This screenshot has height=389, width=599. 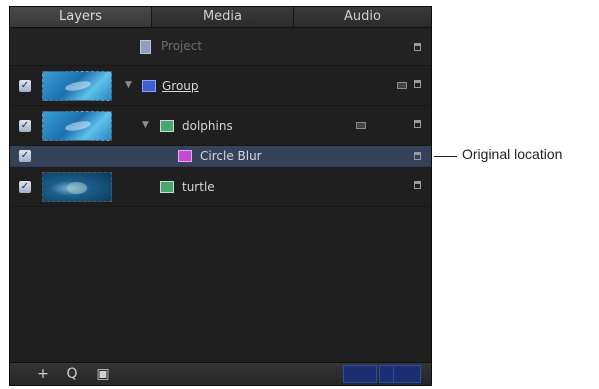 What do you see at coordinates (220, 373) in the screenshot?
I see `bottom-toolbar: + Q ▣` at bounding box center [220, 373].